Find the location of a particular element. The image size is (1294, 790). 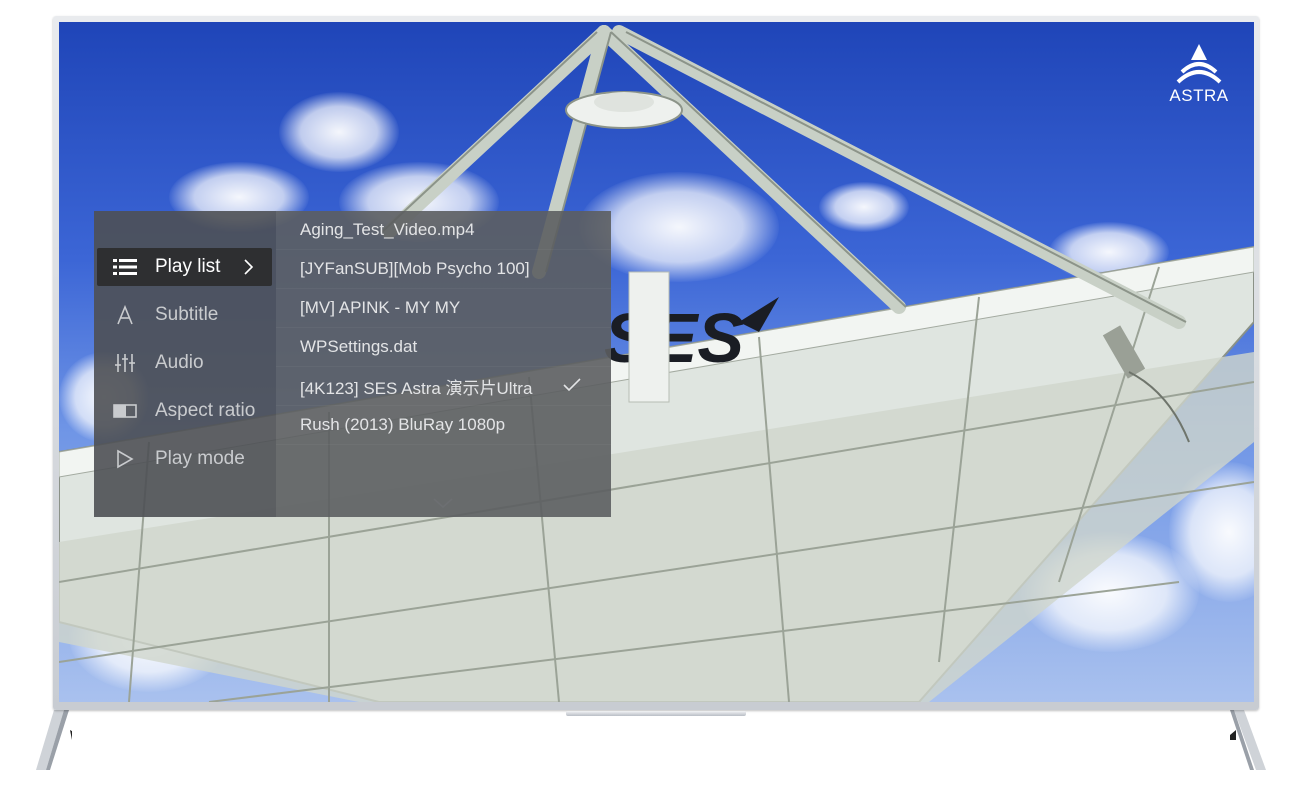

menu-item-play-list: Play list is located at coordinates (184, 267).